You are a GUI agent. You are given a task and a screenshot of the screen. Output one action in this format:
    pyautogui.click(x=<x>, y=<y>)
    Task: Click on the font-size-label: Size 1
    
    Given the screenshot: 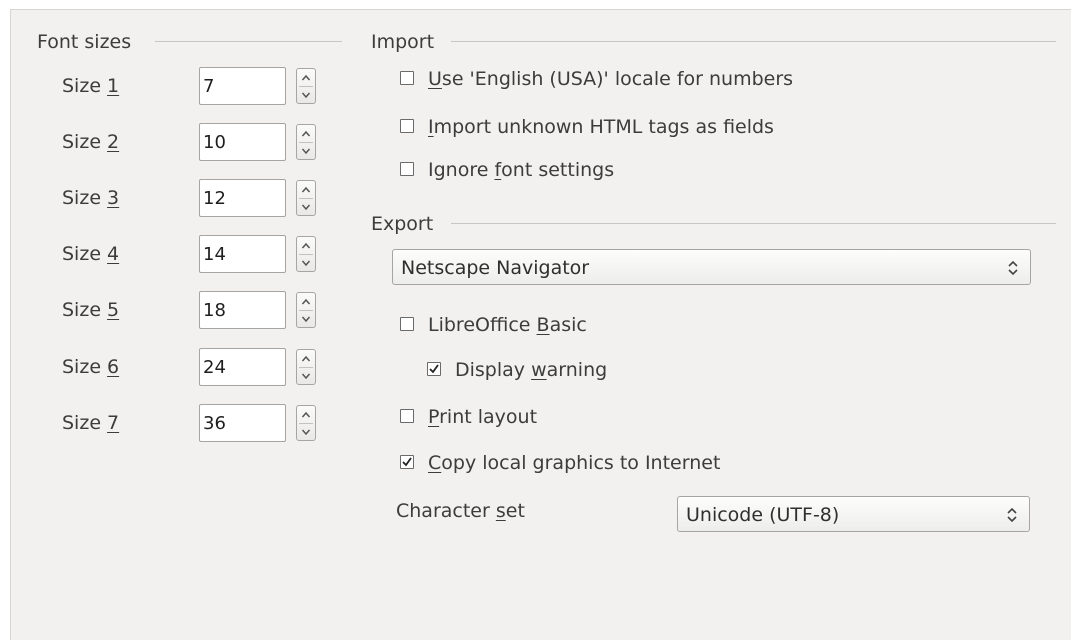 What is the action you would take?
    pyautogui.click(x=91, y=86)
    